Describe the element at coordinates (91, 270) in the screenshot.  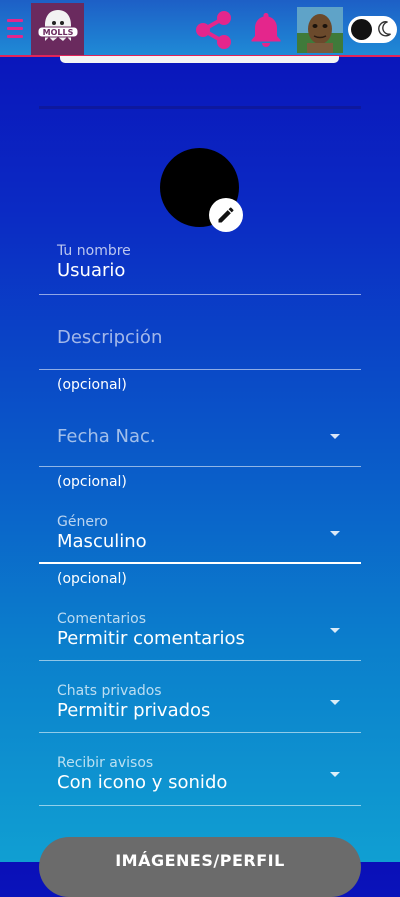
I see `name-value: Usuario` at that location.